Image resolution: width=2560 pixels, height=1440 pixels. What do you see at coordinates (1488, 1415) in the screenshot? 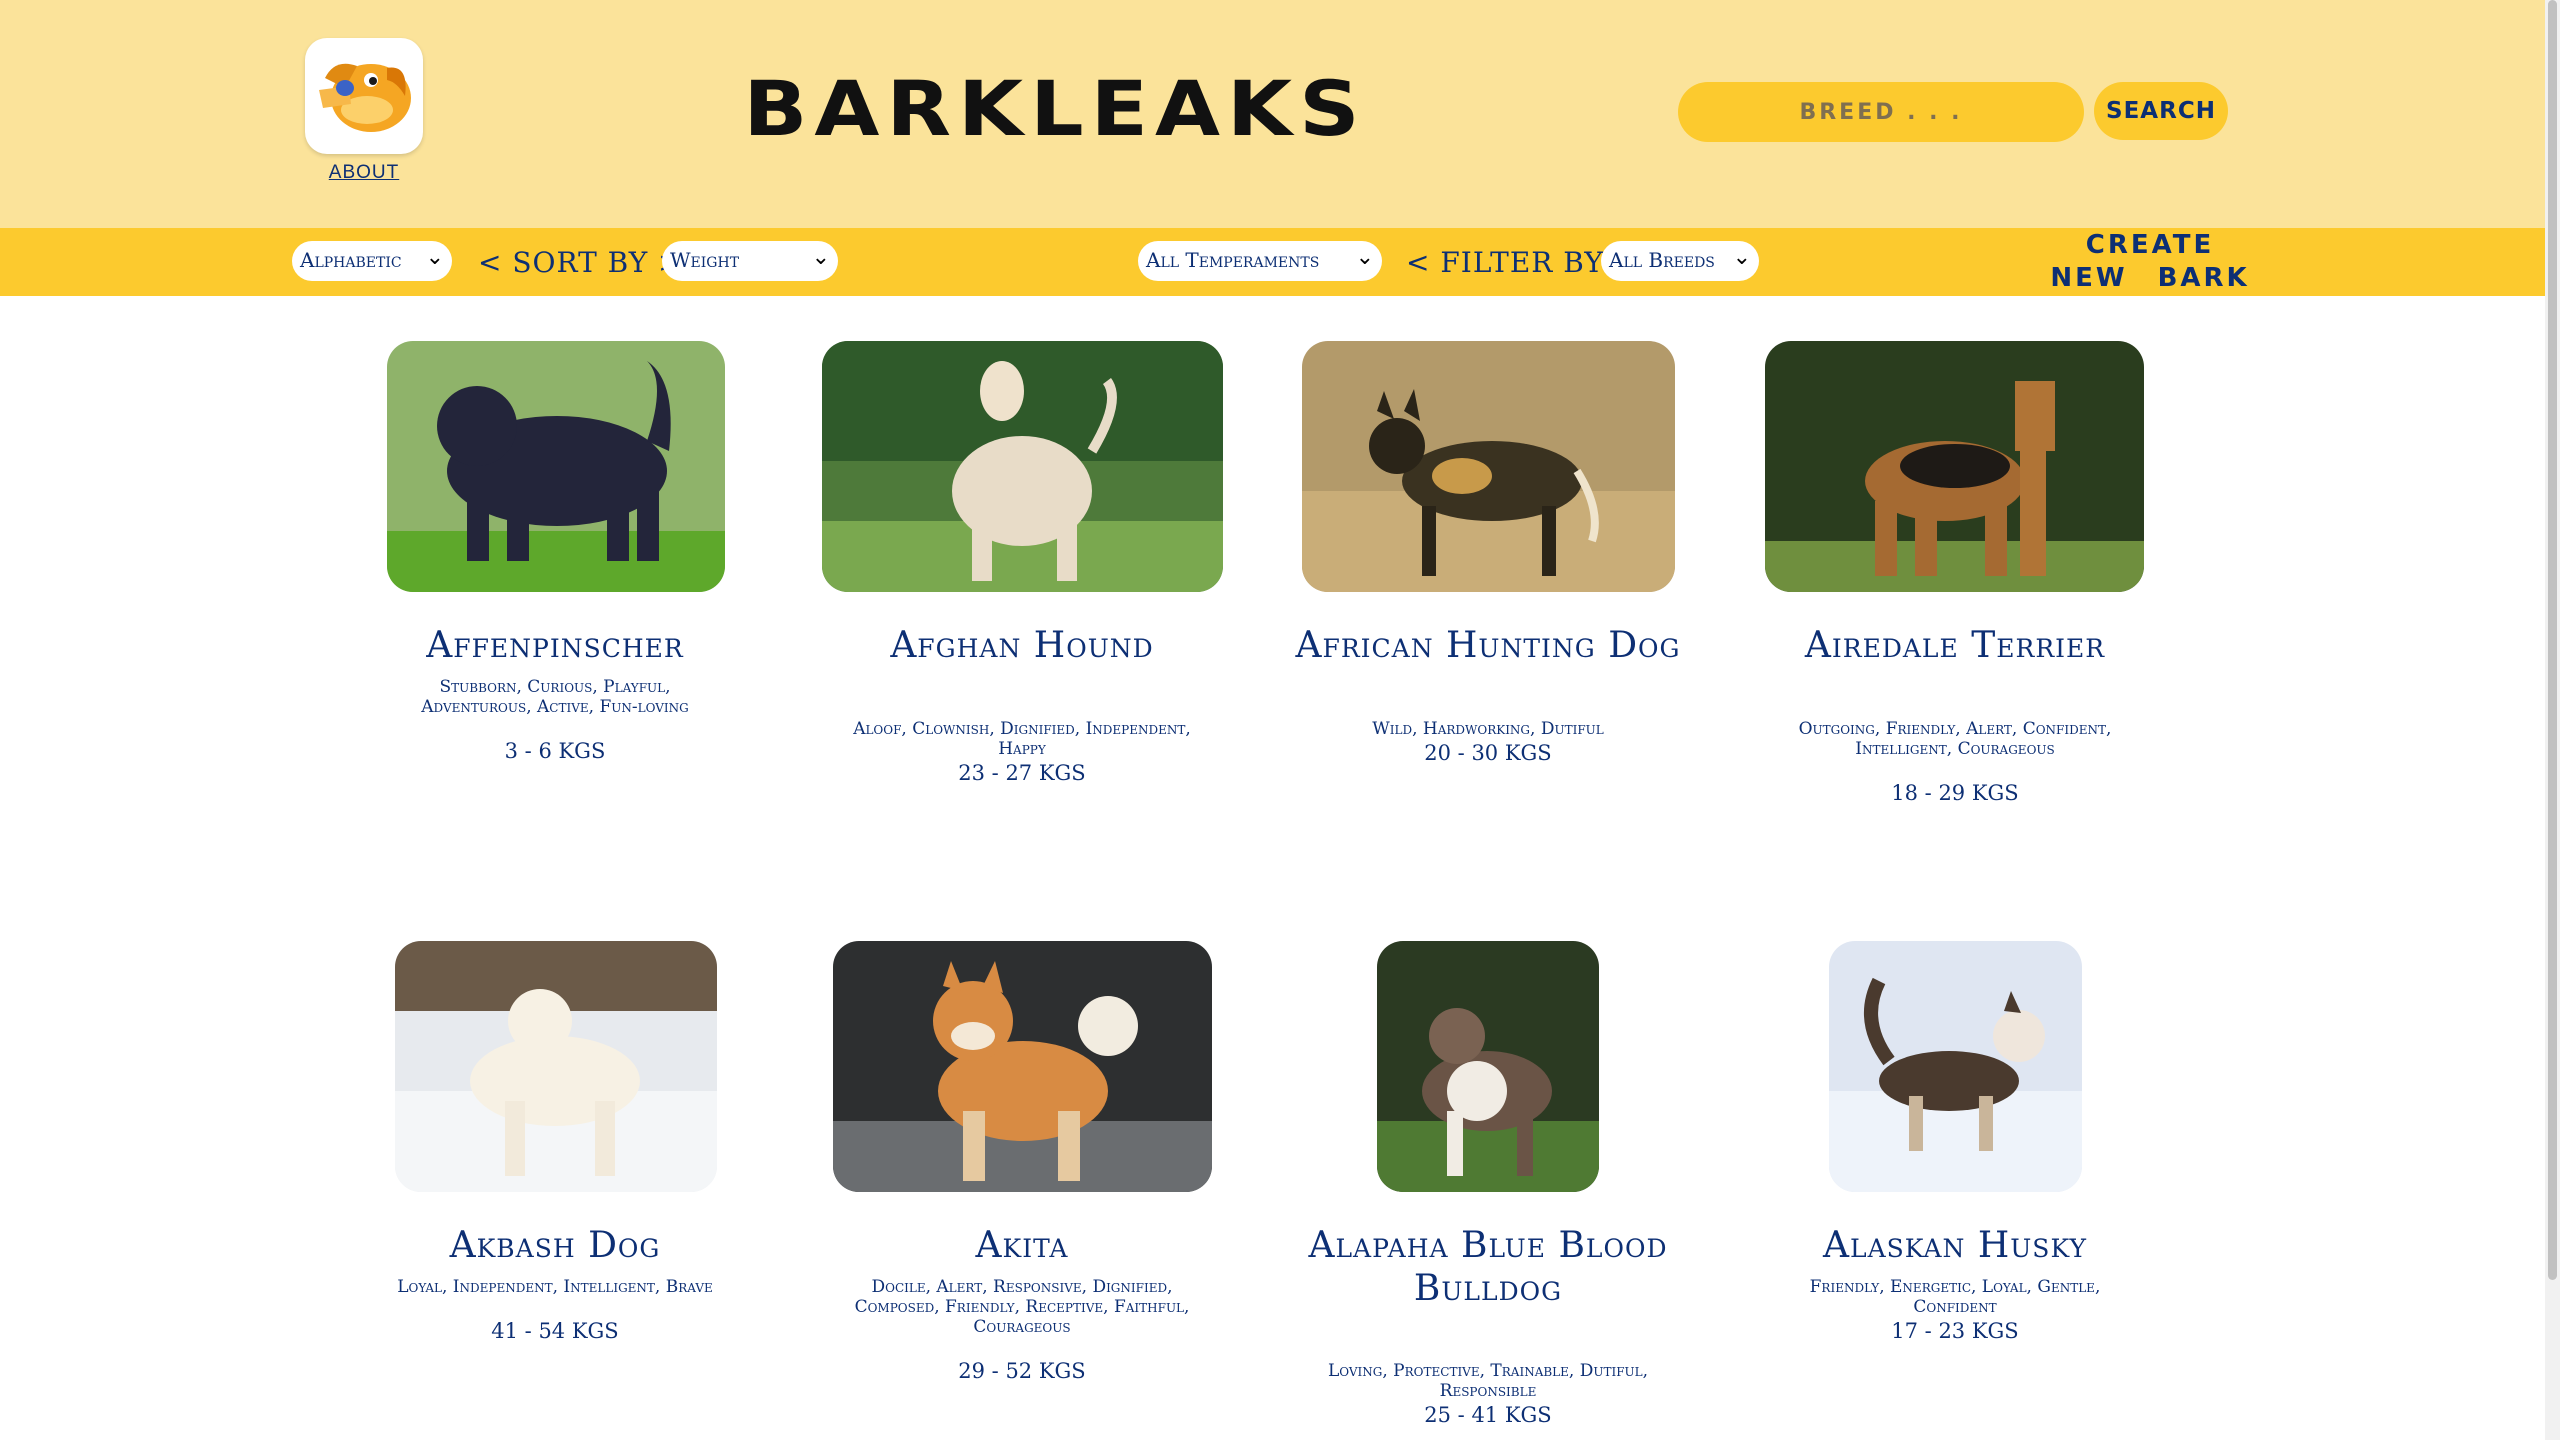
I see `breed-weight: 25 - 41 KGS` at bounding box center [1488, 1415].